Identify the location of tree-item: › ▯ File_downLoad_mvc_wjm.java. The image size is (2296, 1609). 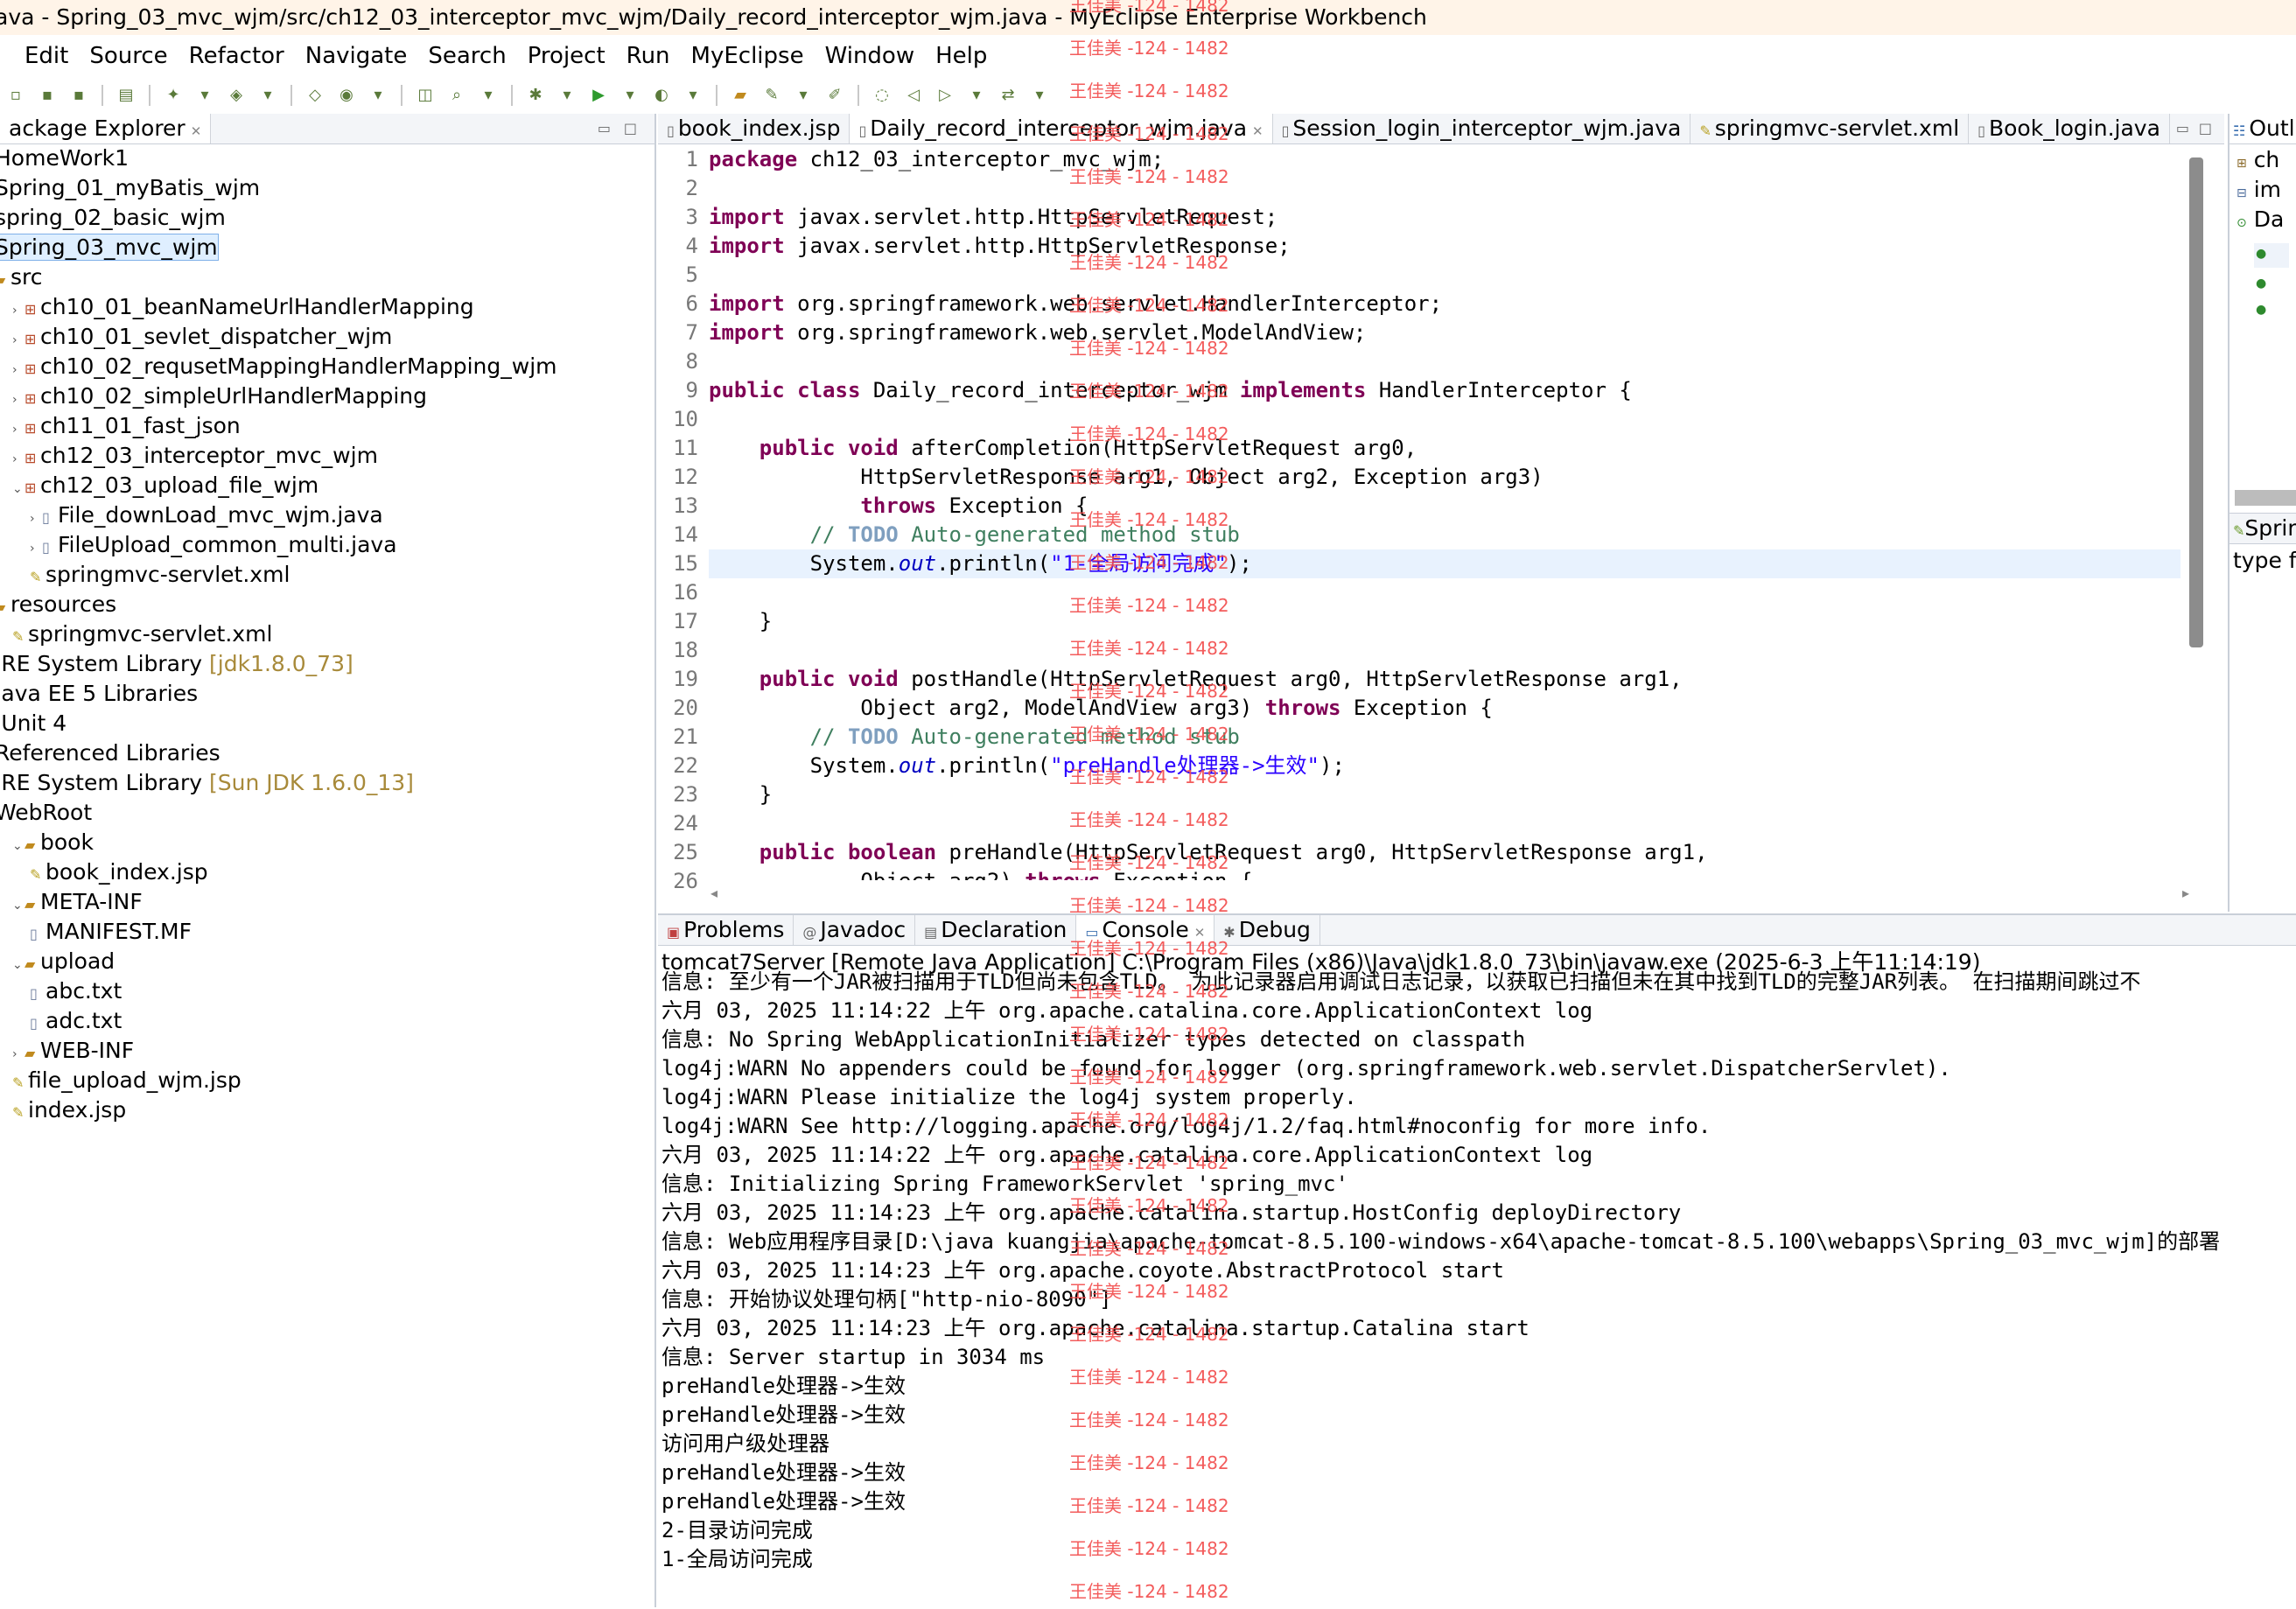
(206, 515).